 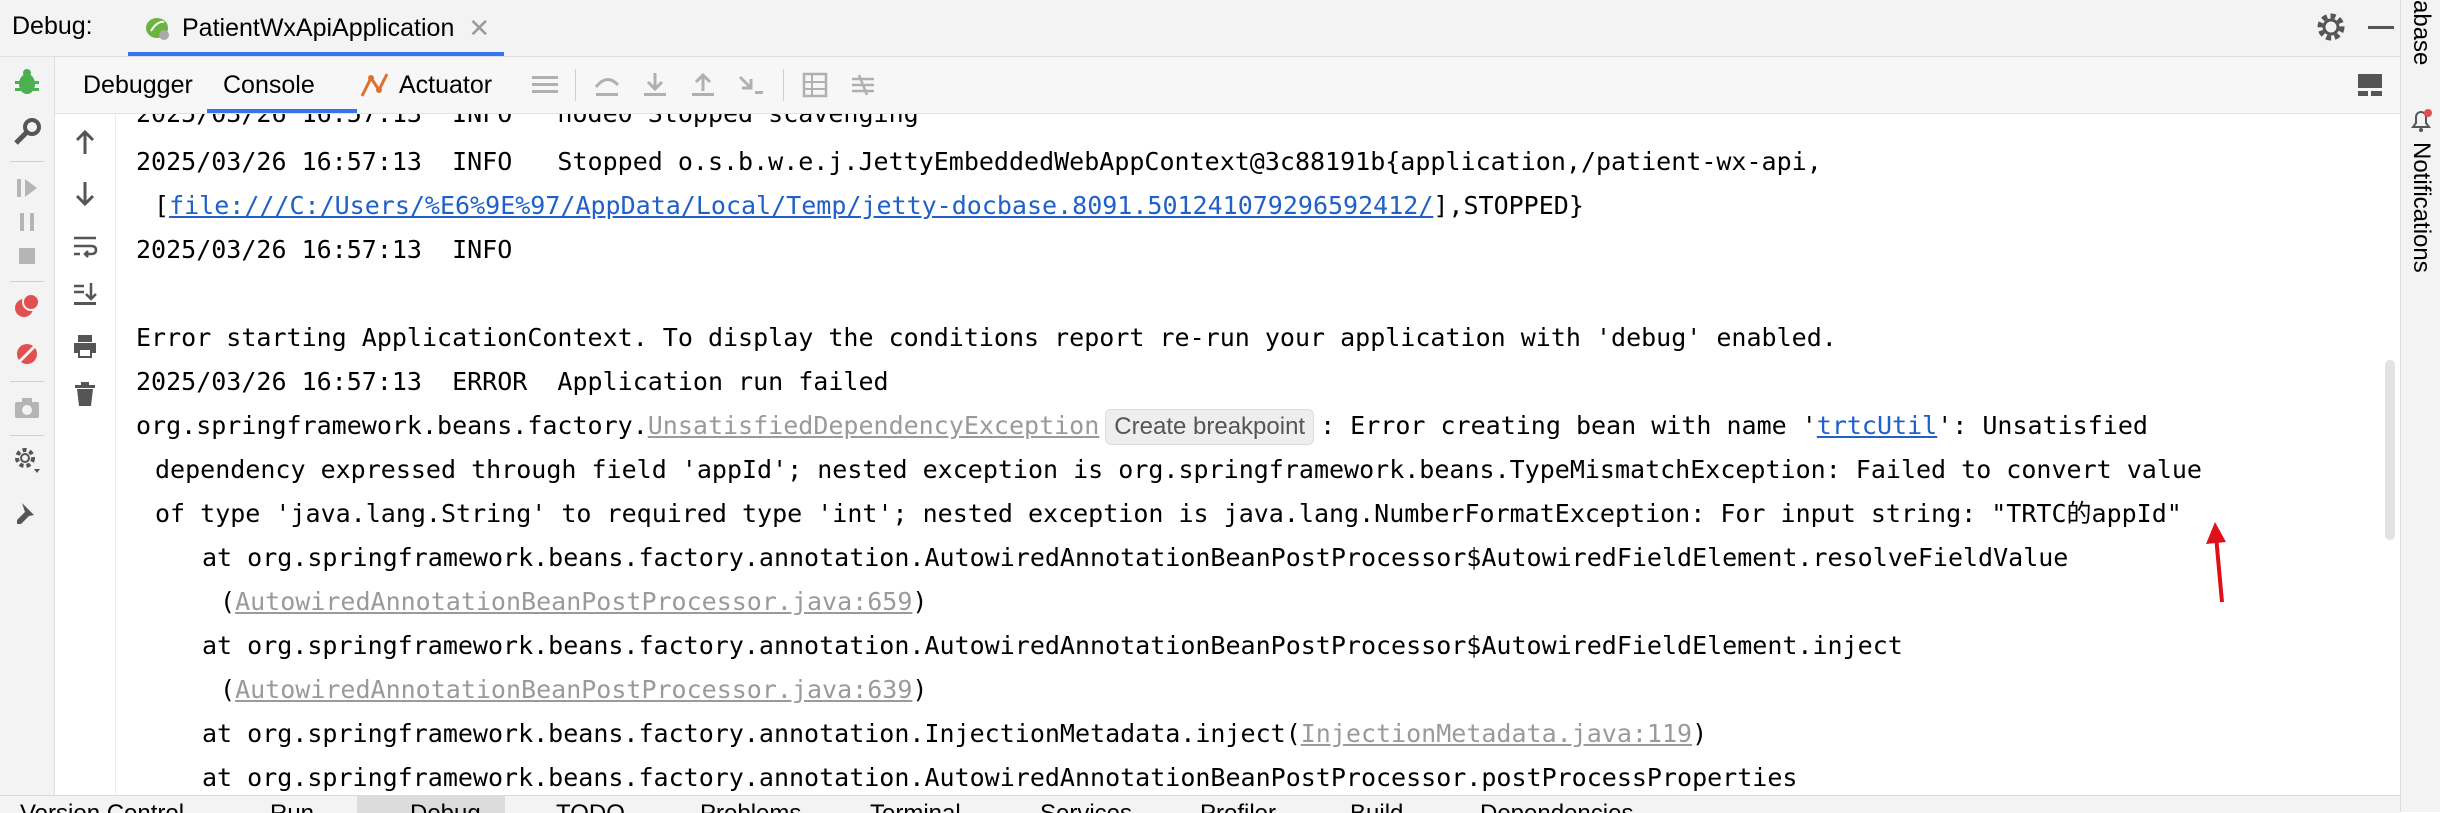 I want to click on step-over-icon, so click(x=607, y=85).